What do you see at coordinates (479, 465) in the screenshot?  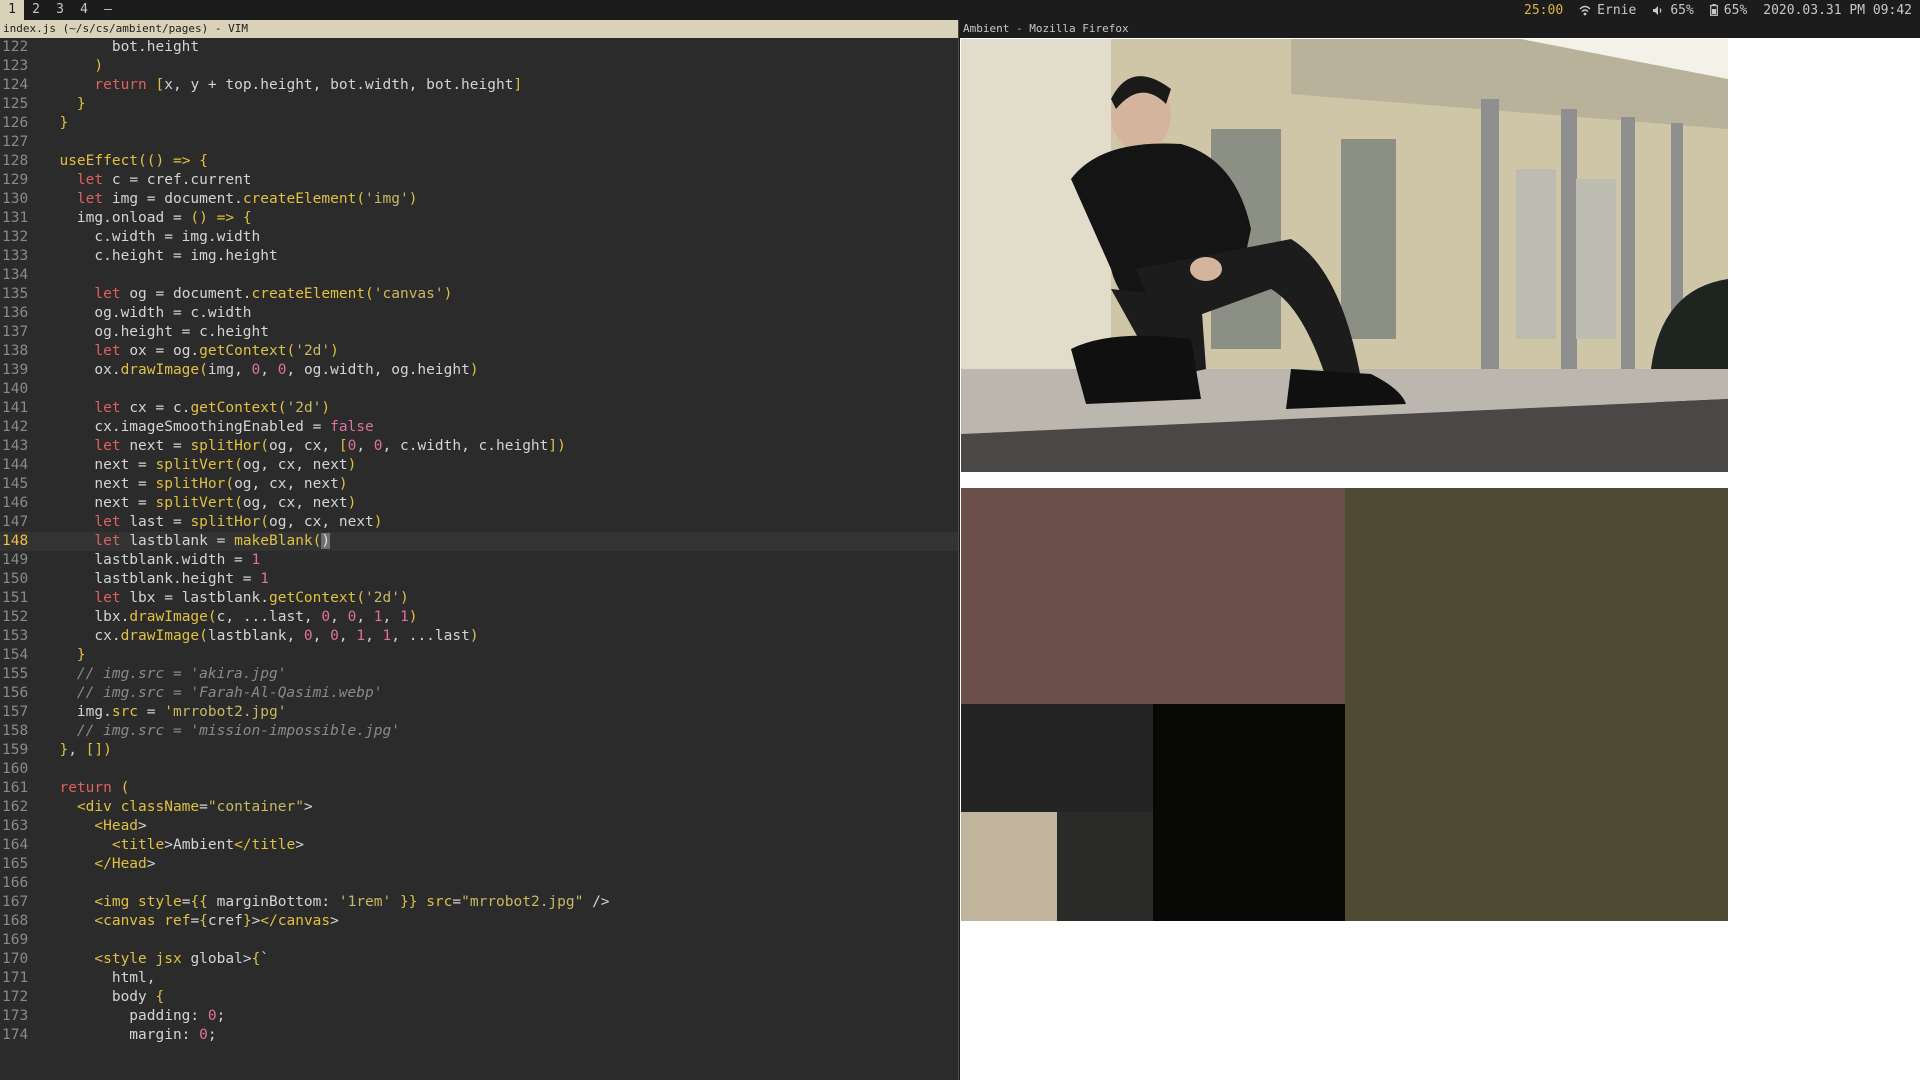 I see `code-line: 144 next = splitVert(og, cx, next)` at bounding box center [479, 465].